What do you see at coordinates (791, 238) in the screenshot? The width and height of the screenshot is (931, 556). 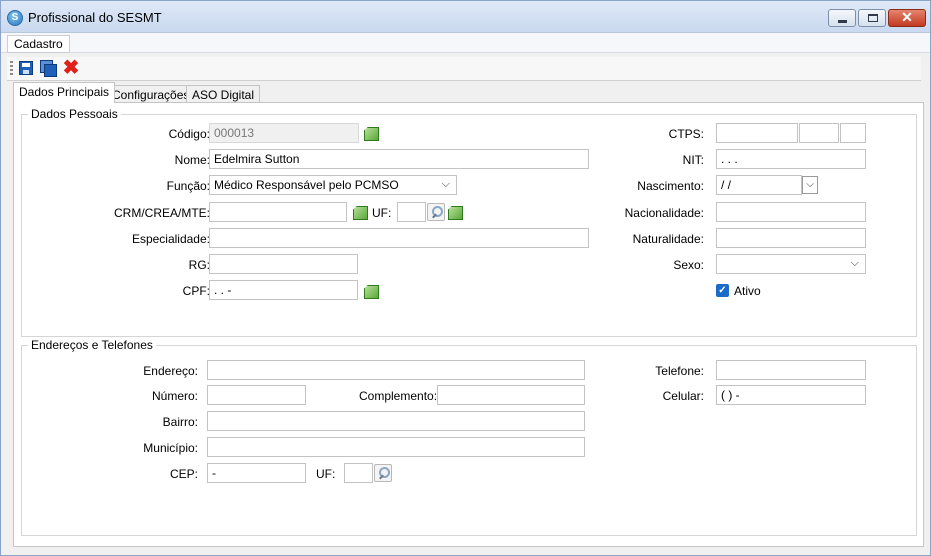 I see `naturalidade-field` at bounding box center [791, 238].